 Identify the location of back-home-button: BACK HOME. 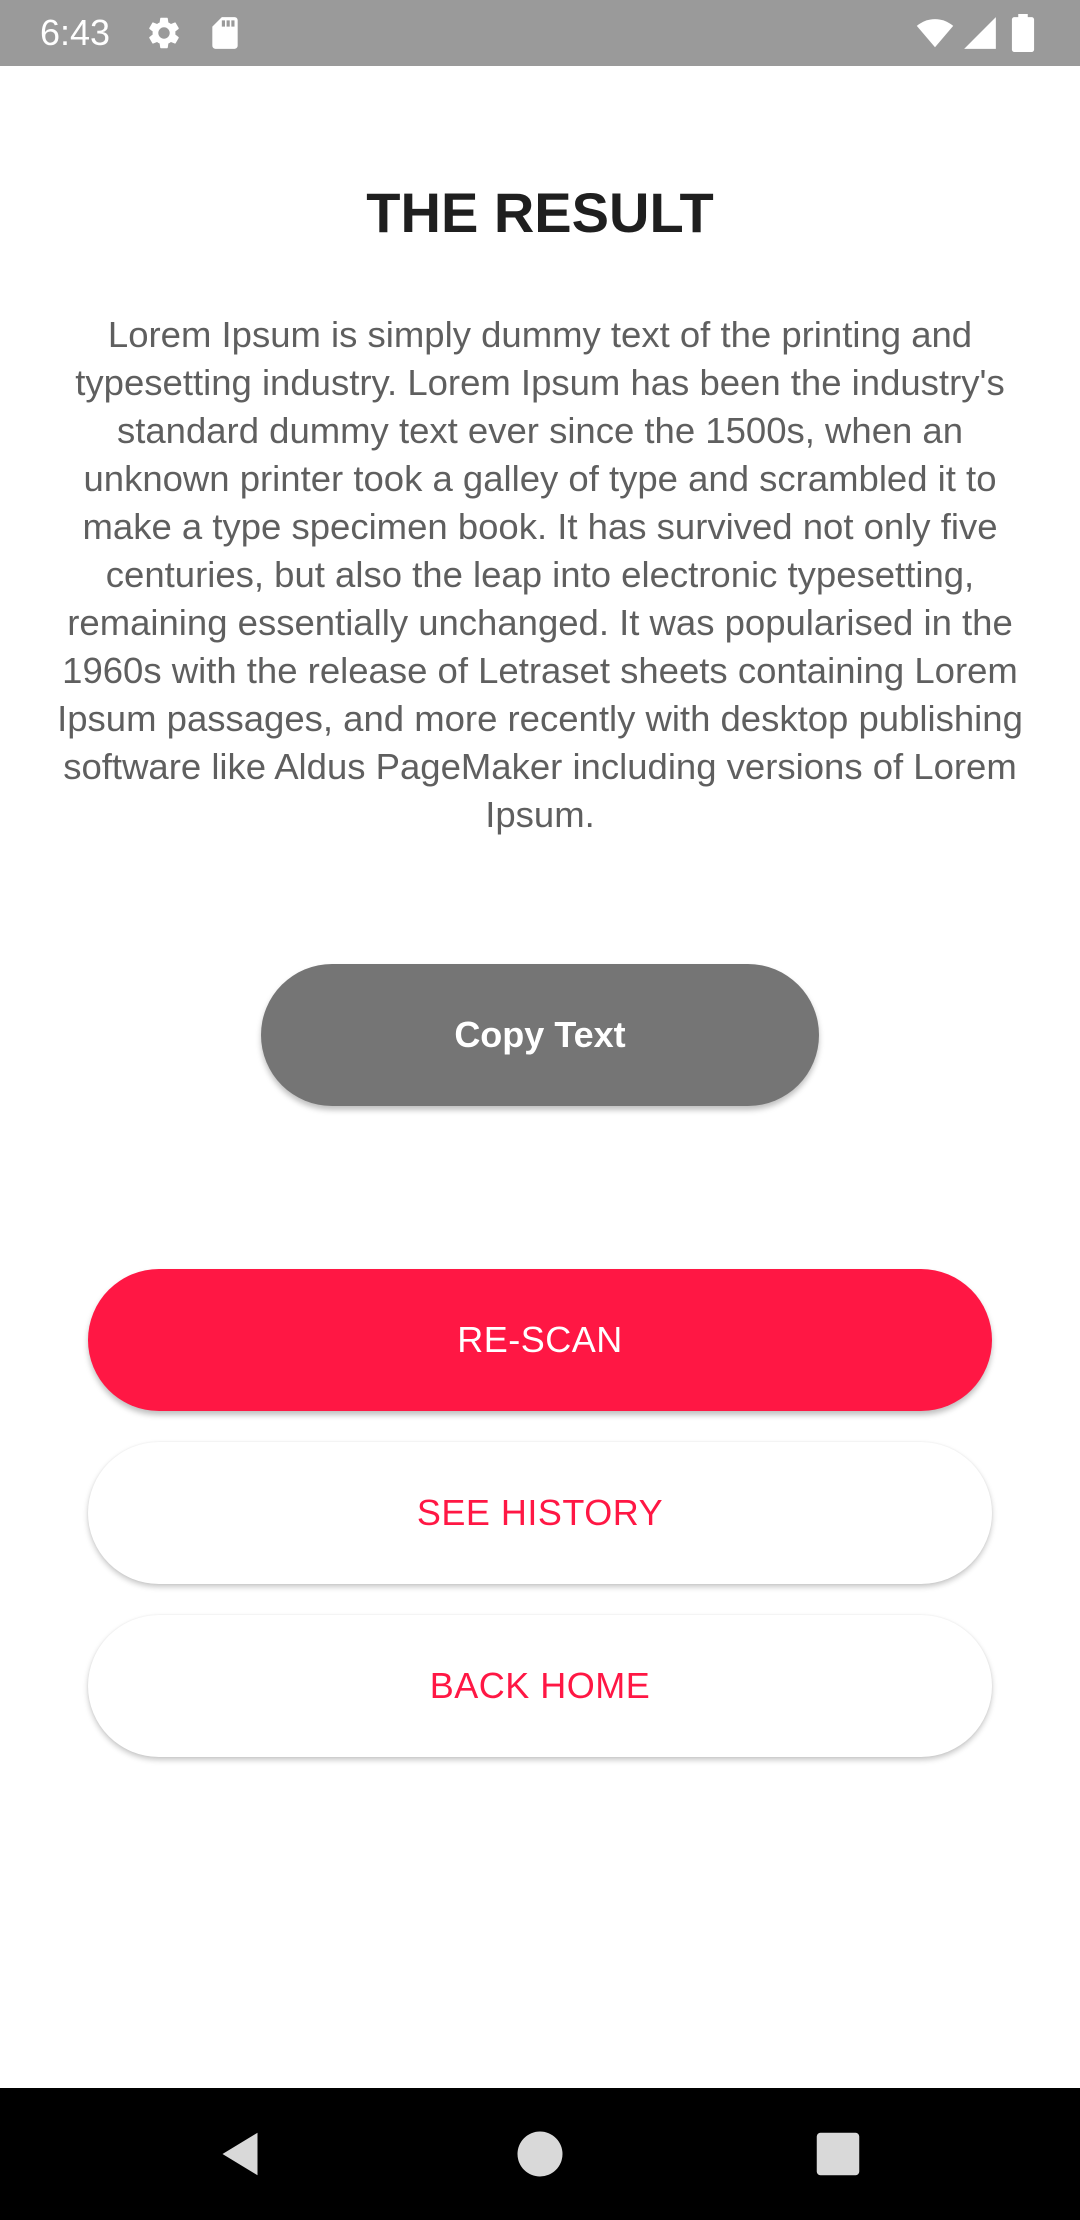
(540, 1686).